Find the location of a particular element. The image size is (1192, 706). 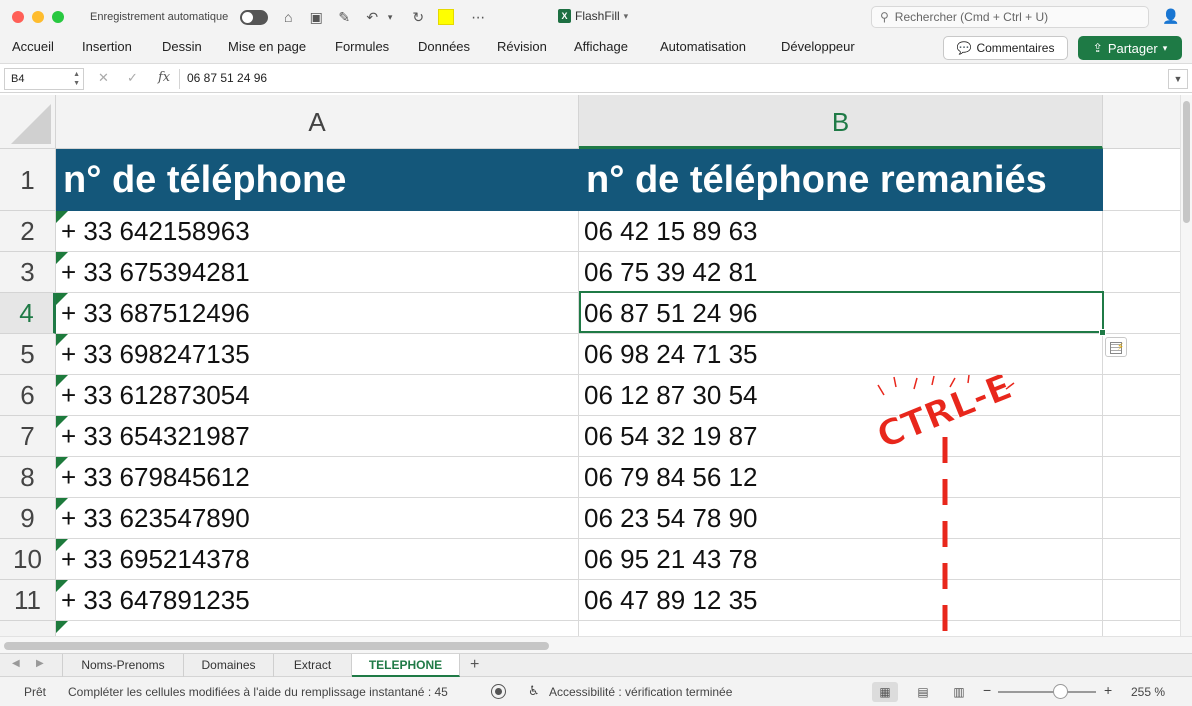

undo-dropdown-icon: ▾ is located at coordinates (390, 17).